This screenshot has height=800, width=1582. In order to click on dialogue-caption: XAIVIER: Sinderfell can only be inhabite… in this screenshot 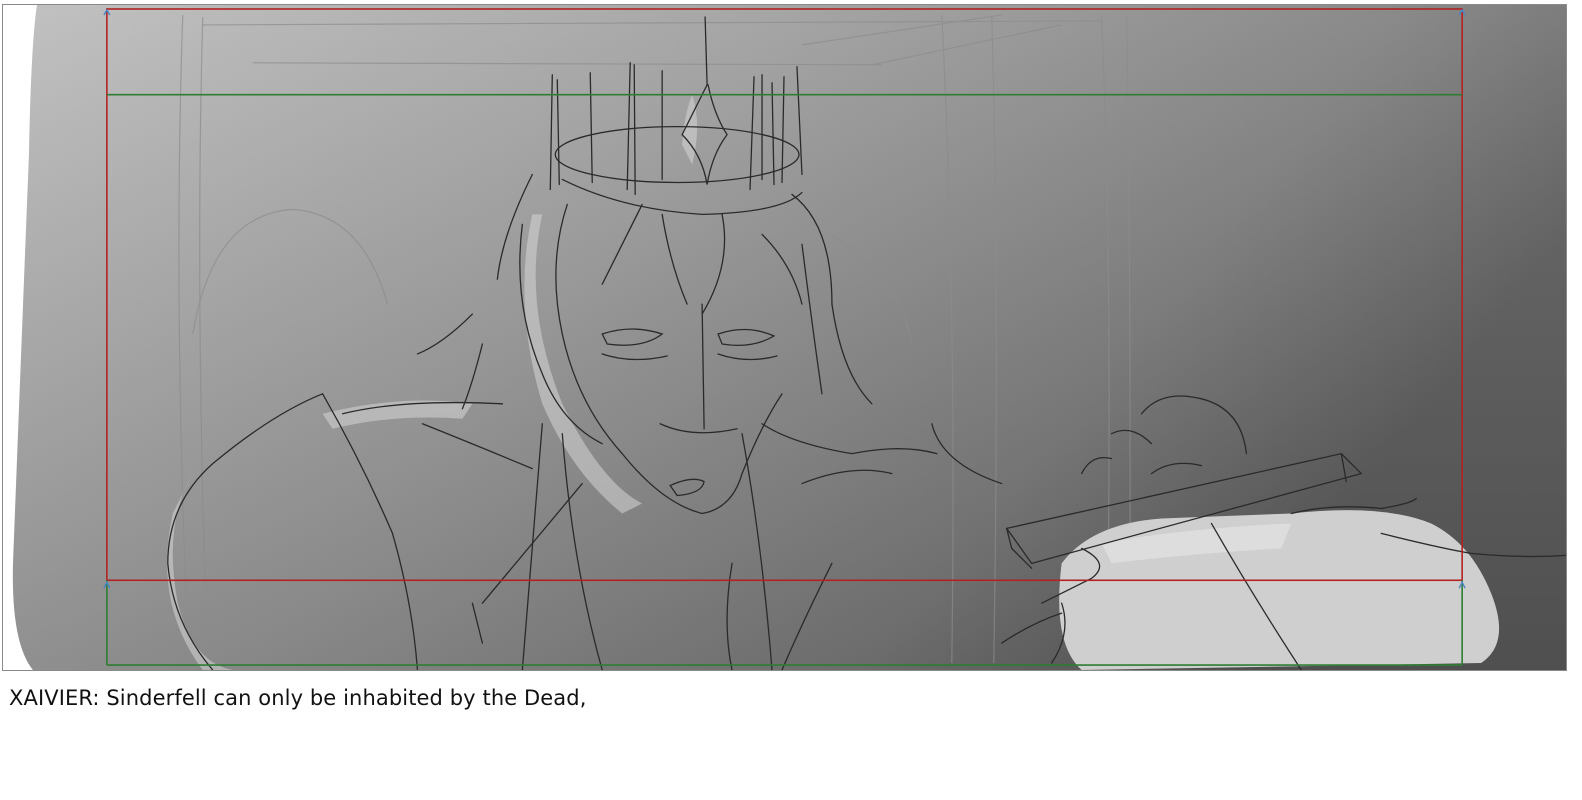, I will do `click(298, 698)`.